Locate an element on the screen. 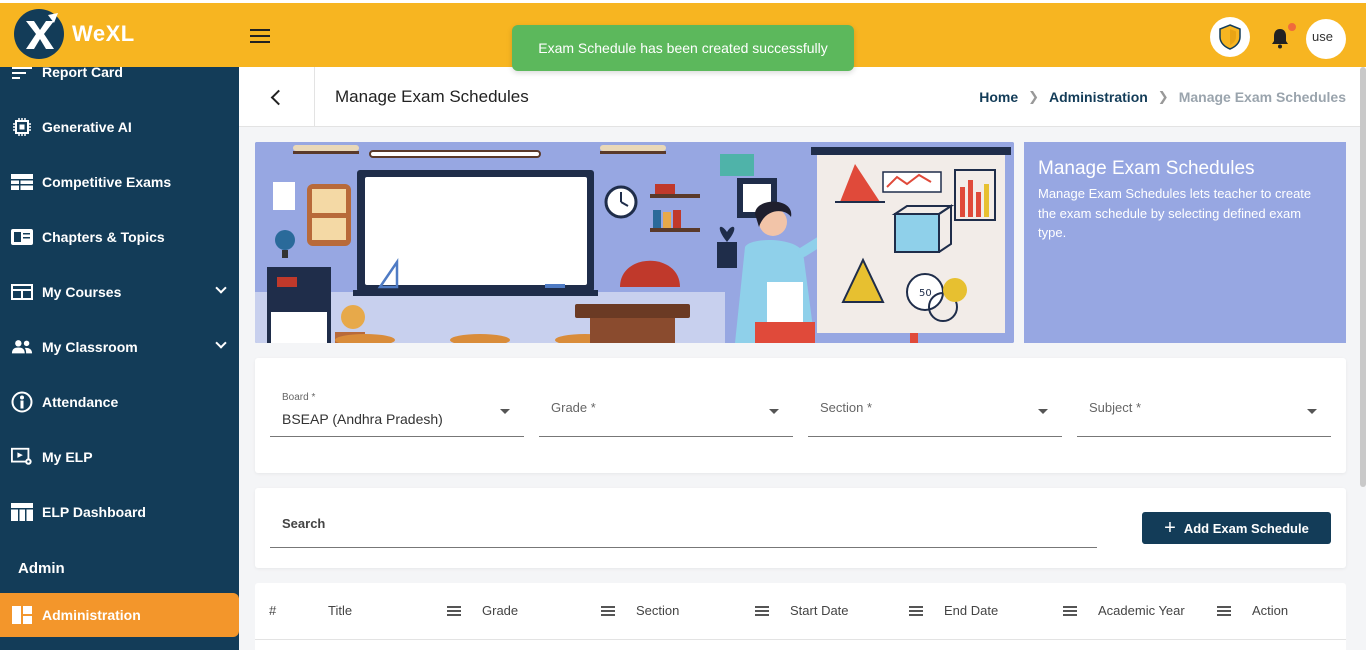  page-scrollbar is located at coordinates (1363, 277).